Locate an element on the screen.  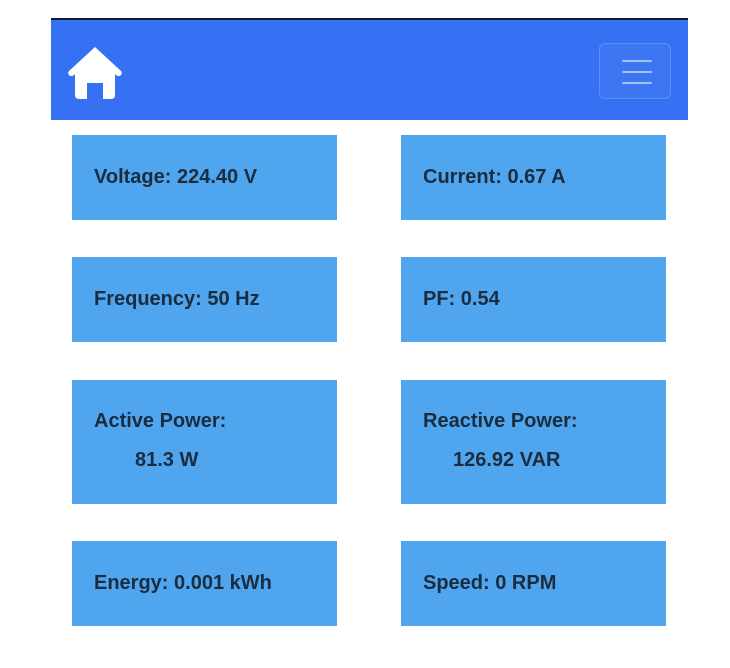
active-power-label: Active Power: is located at coordinates (160, 421).